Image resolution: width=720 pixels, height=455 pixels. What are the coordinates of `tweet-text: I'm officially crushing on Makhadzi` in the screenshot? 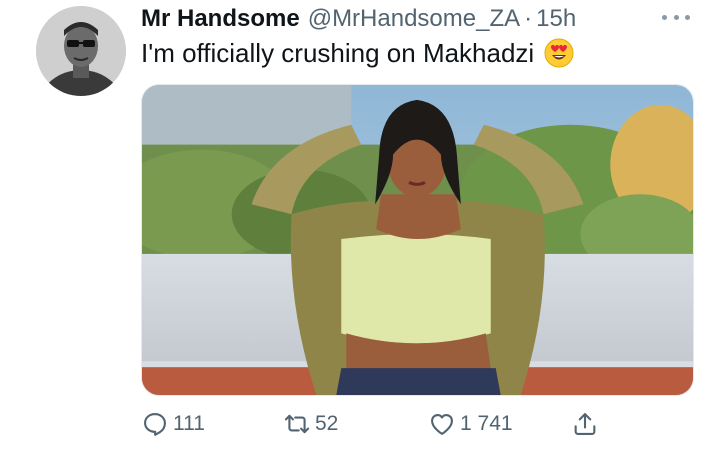 It's located at (357, 53).